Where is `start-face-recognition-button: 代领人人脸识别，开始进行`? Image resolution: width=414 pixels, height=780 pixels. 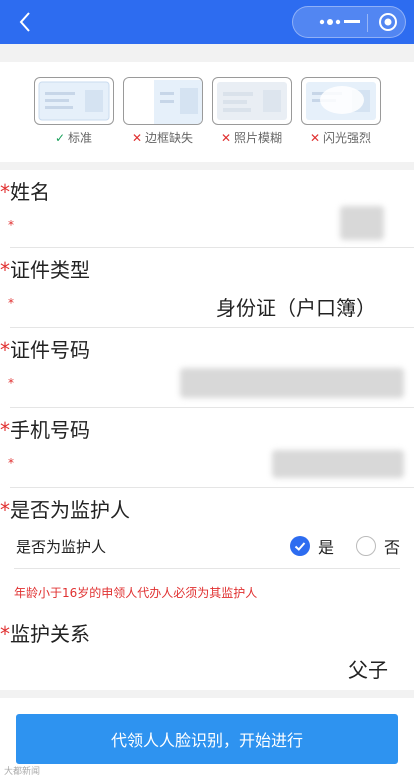
start-face-recognition-button: 代领人人脸识别，开始进行 is located at coordinates (207, 739).